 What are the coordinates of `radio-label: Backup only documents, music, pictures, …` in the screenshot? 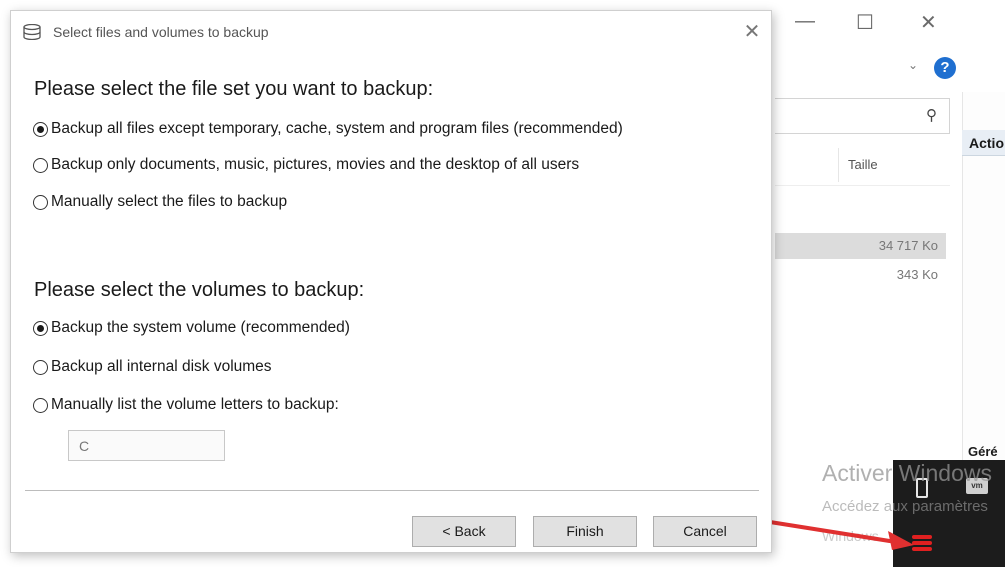 It's located at (315, 164).